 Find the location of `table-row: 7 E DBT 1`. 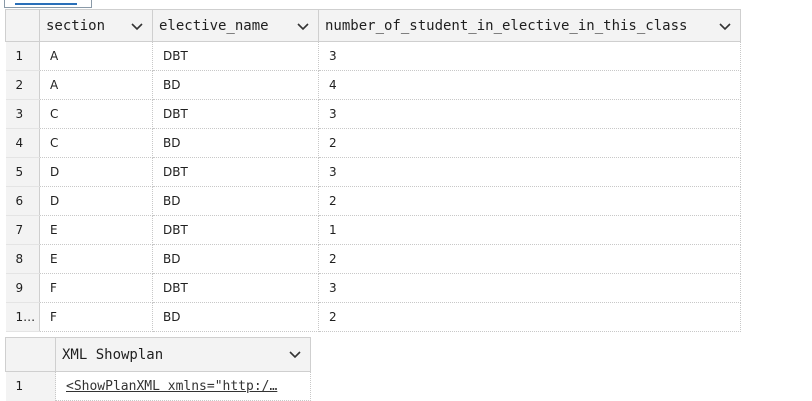

table-row: 7 E DBT 1 is located at coordinates (373, 230).